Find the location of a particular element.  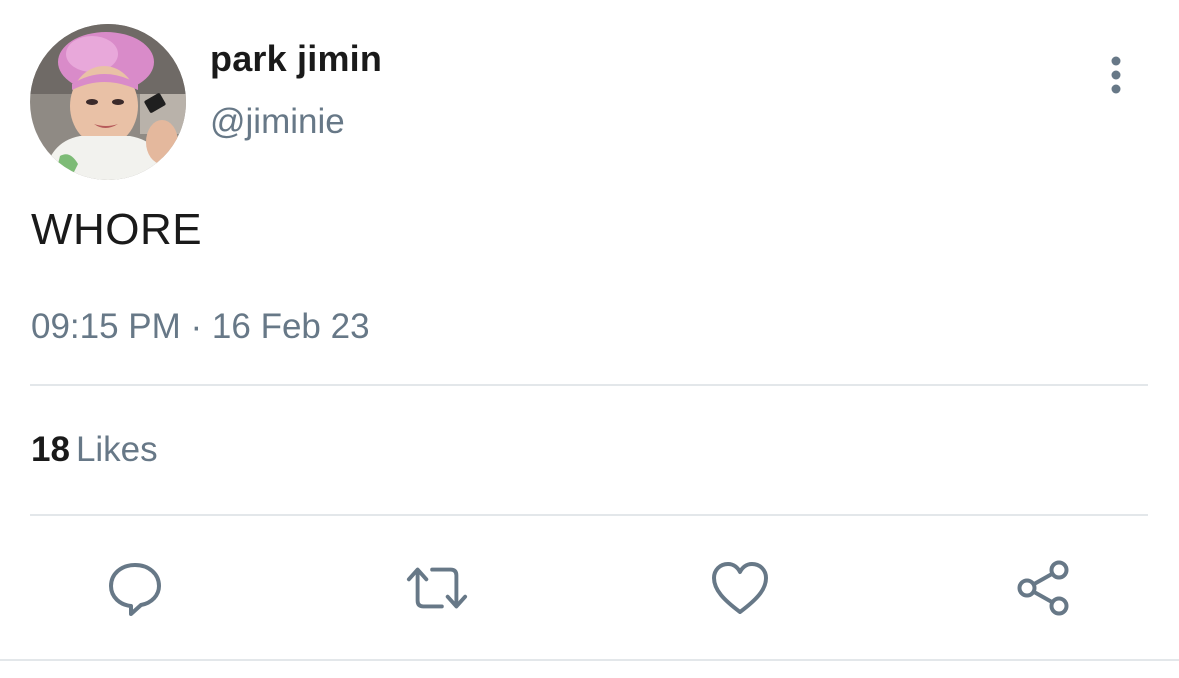

share-icon is located at coordinates (1043, 588).